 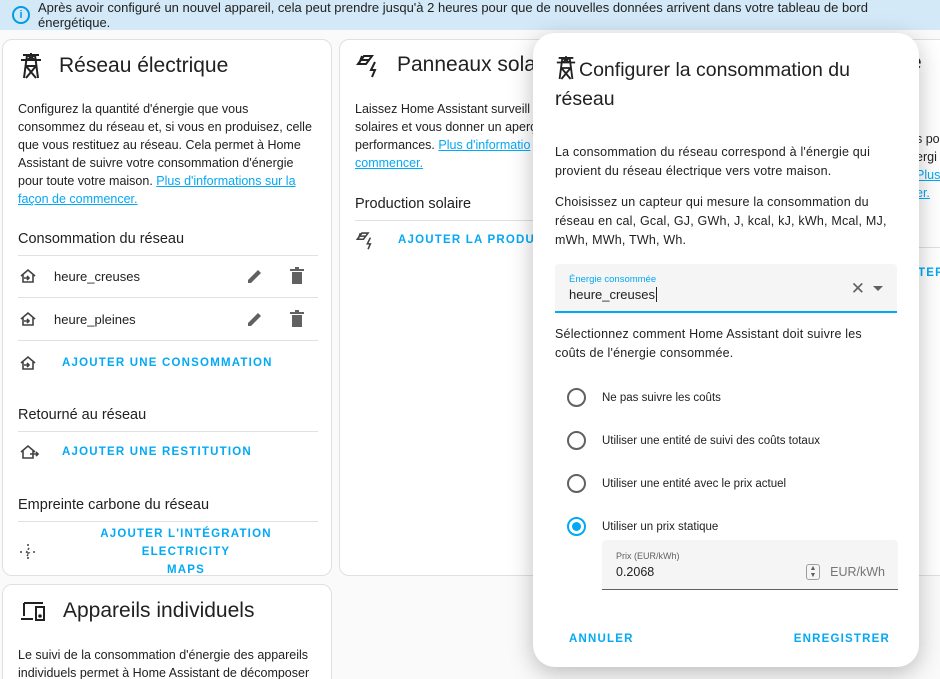 I want to click on price-unit-suffix: EUR/kWh, so click(x=857, y=572).